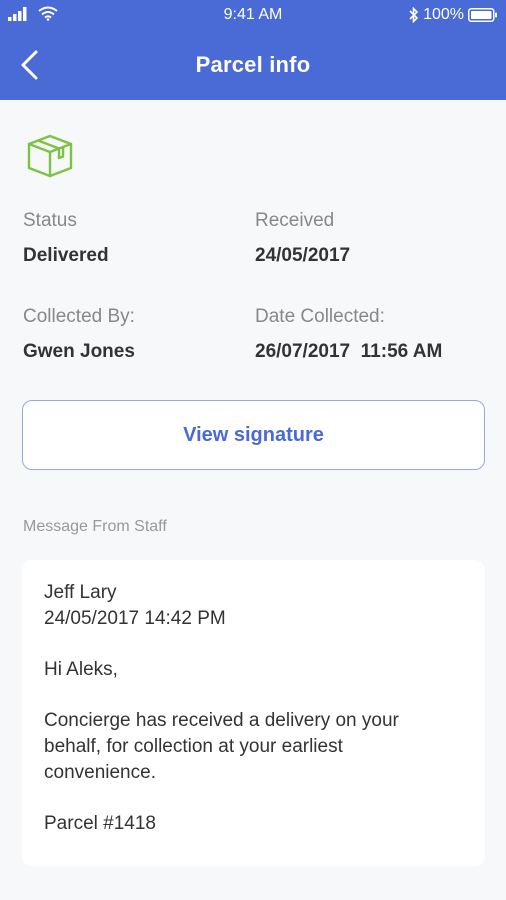 The image size is (506, 900). Describe the element at coordinates (295, 220) in the screenshot. I see `received-label: Received` at that location.